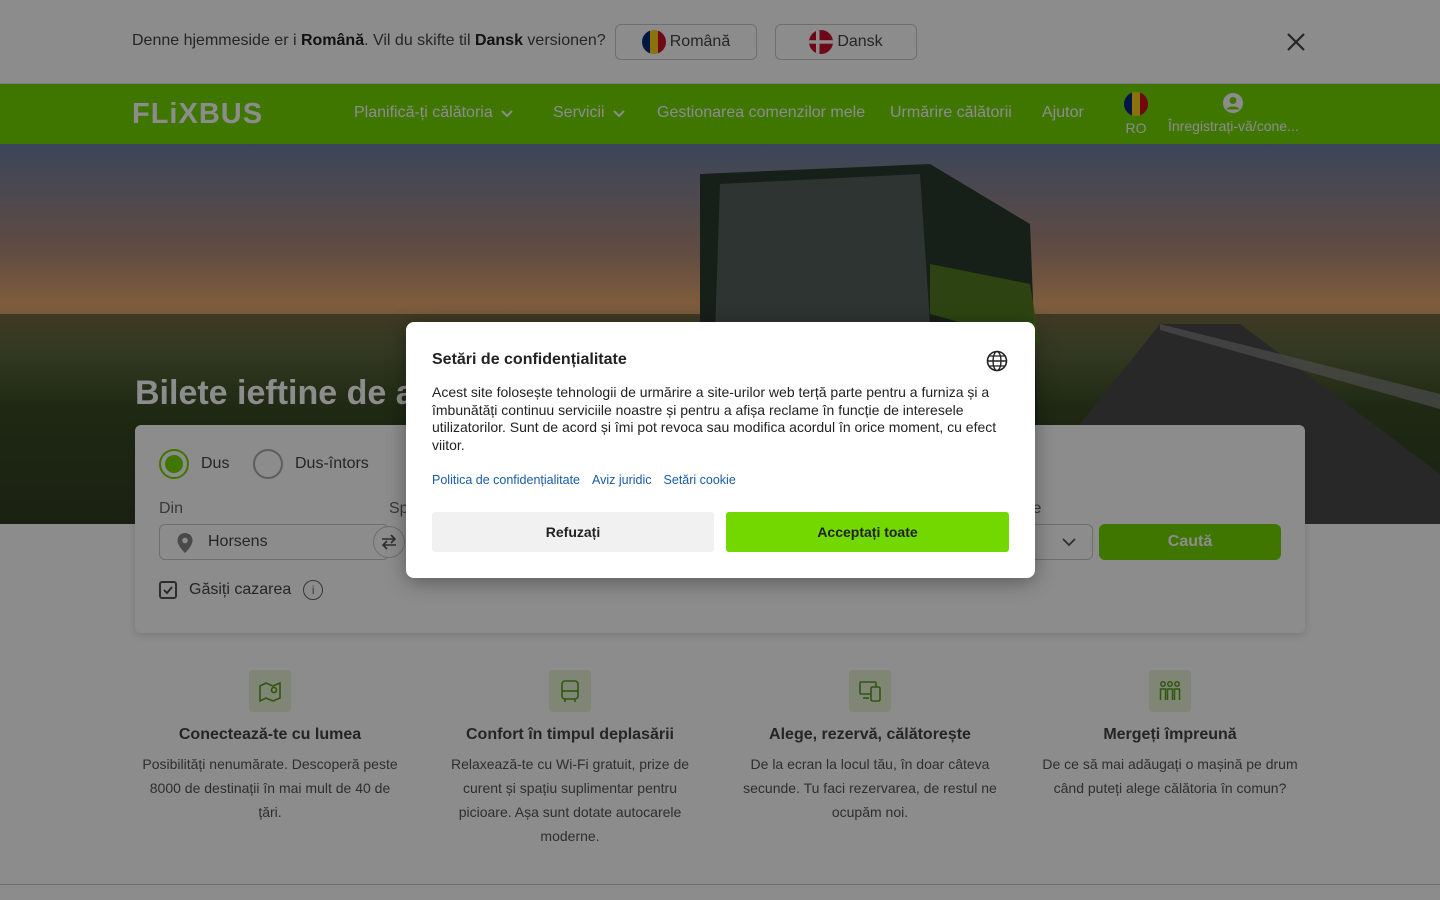 The width and height of the screenshot is (1440, 900). What do you see at coordinates (506, 480) in the screenshot?
I see `privacy-policy-link: Politica de confidențialitate` at bounding box center [506, 480].